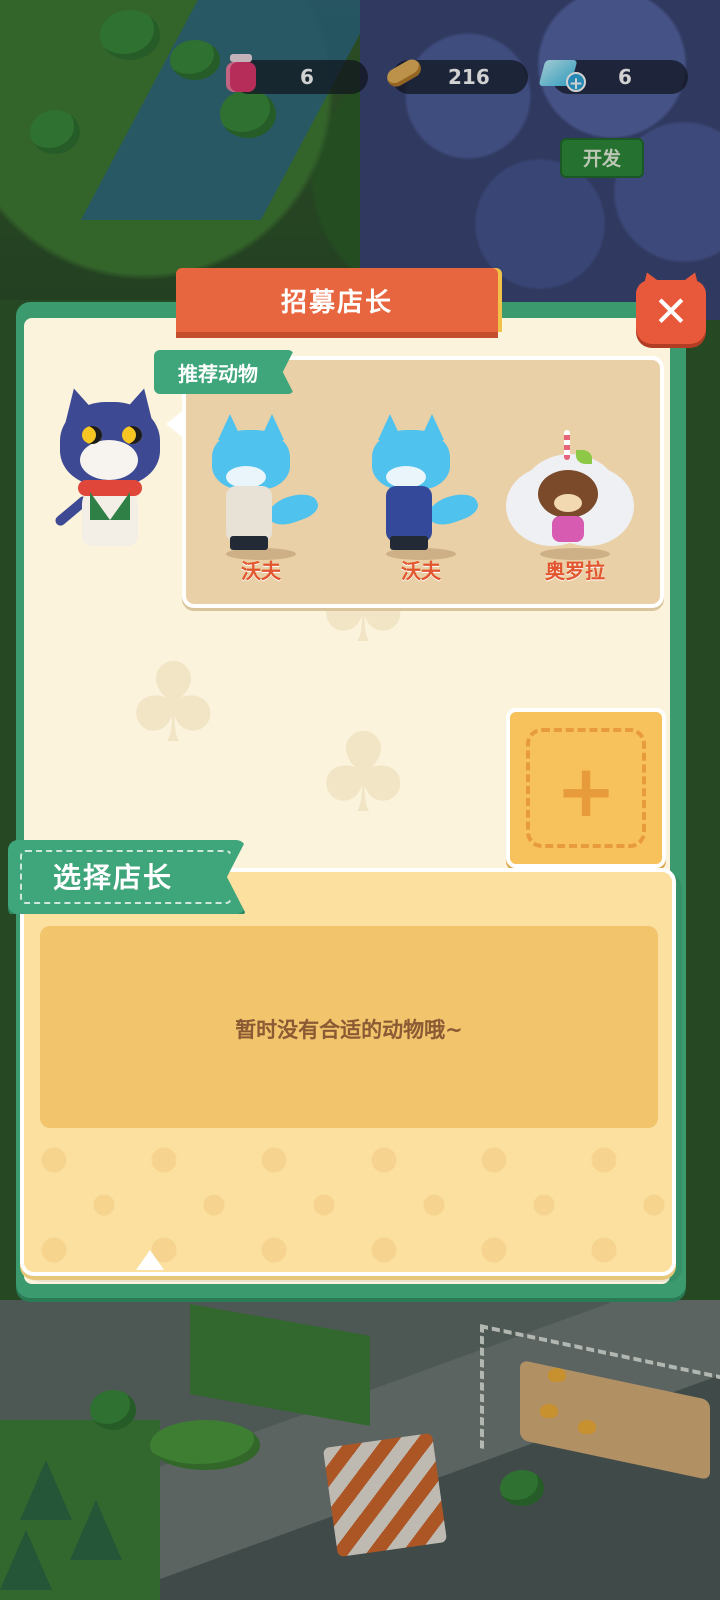 The height and width of the screenshot is (1600, 720). I want to click on close-x-icon: ✕, so click(671, 311).